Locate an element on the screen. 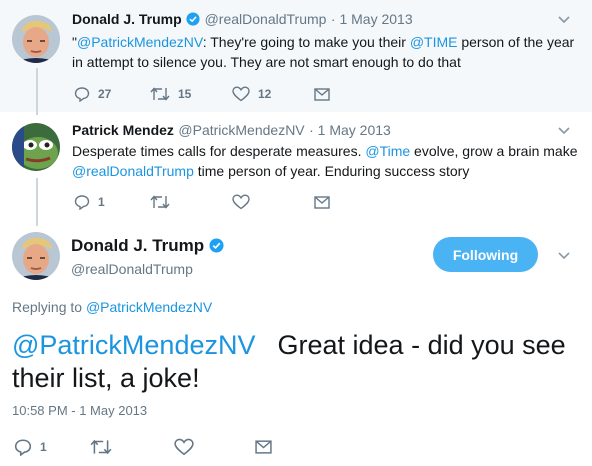 Image resolution: width=592 pixels, height=466 pixels. retweet-action: 15 is located at coordinates (170, 94).